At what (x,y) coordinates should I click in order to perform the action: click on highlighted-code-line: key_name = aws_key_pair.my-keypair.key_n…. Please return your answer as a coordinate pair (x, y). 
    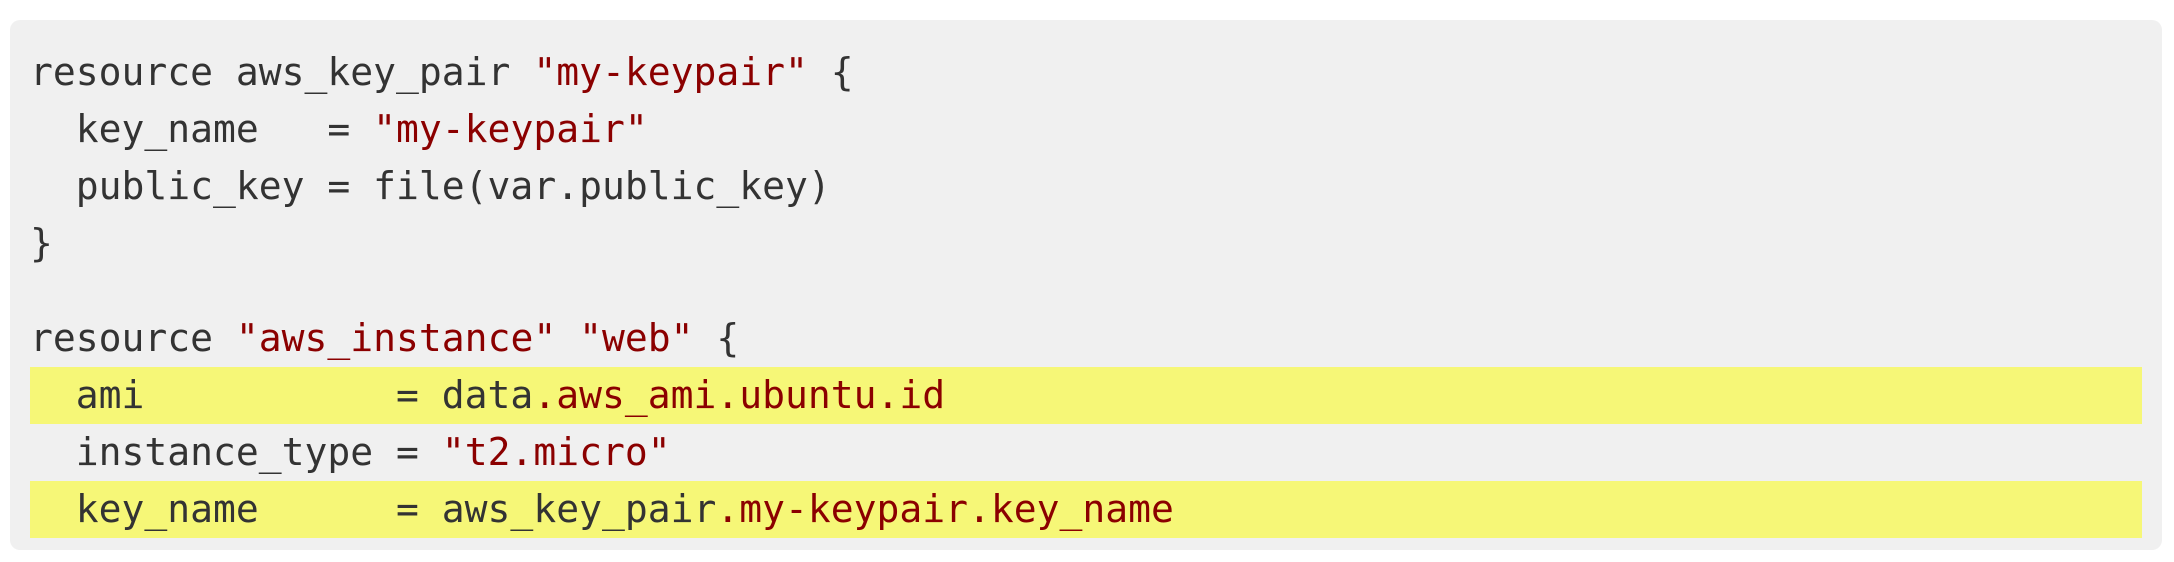
    Looking at the image, I should click on (1086, 509).